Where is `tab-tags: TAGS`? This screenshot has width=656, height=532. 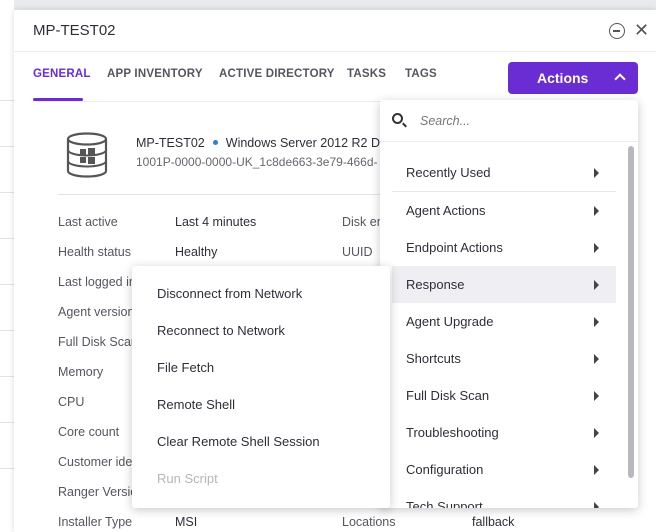
tab-tags: TAGS is located at coordinates (421, 74).